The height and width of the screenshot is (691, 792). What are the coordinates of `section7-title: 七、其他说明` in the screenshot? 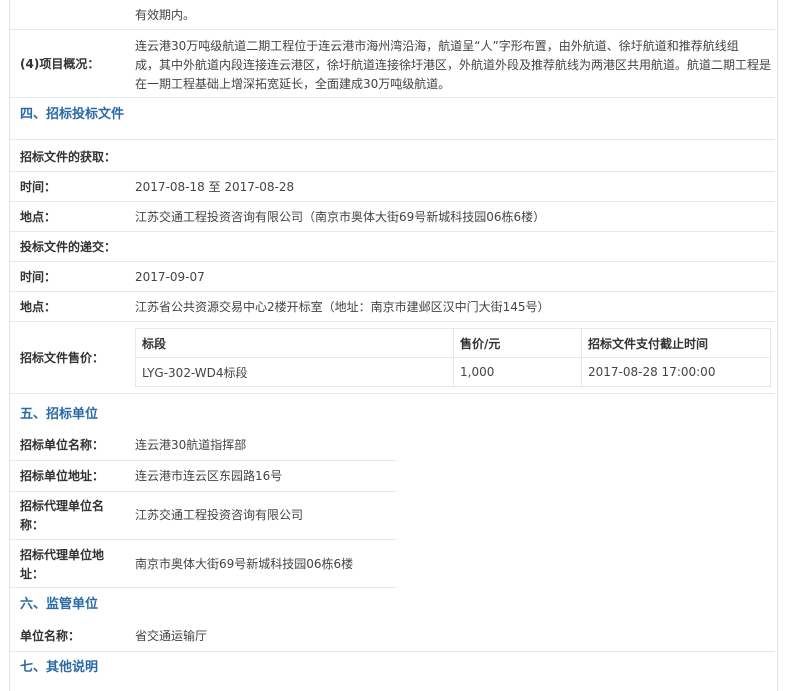 It's located at (59, 667).